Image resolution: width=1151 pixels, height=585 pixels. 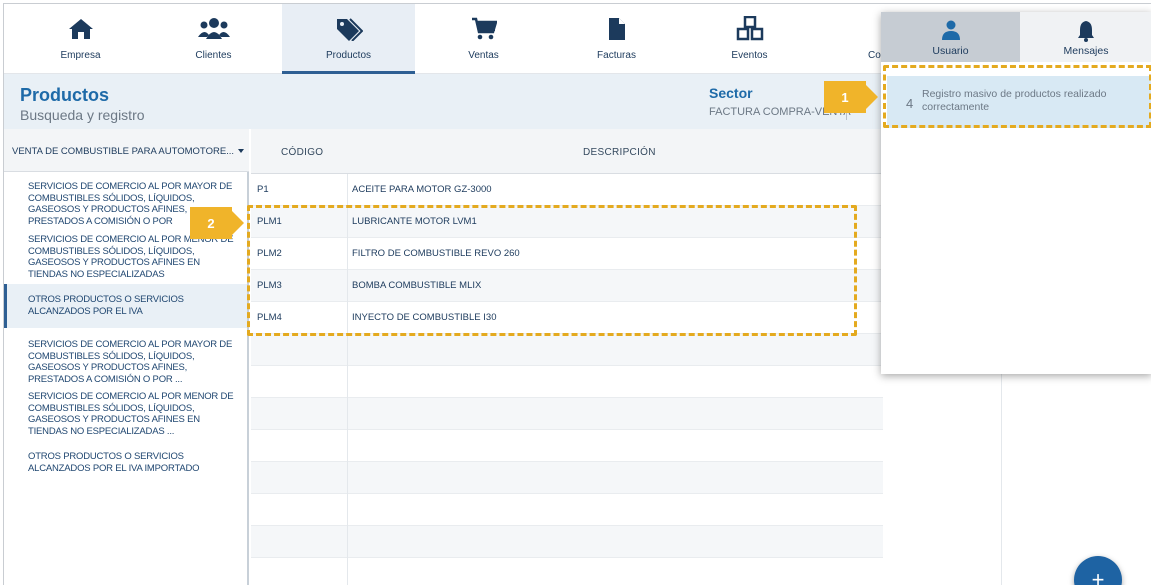 What do you see at coordinates (731, 93) in the screenshot?
I see `sector-title: Sector` at bounding box center [731, 93].